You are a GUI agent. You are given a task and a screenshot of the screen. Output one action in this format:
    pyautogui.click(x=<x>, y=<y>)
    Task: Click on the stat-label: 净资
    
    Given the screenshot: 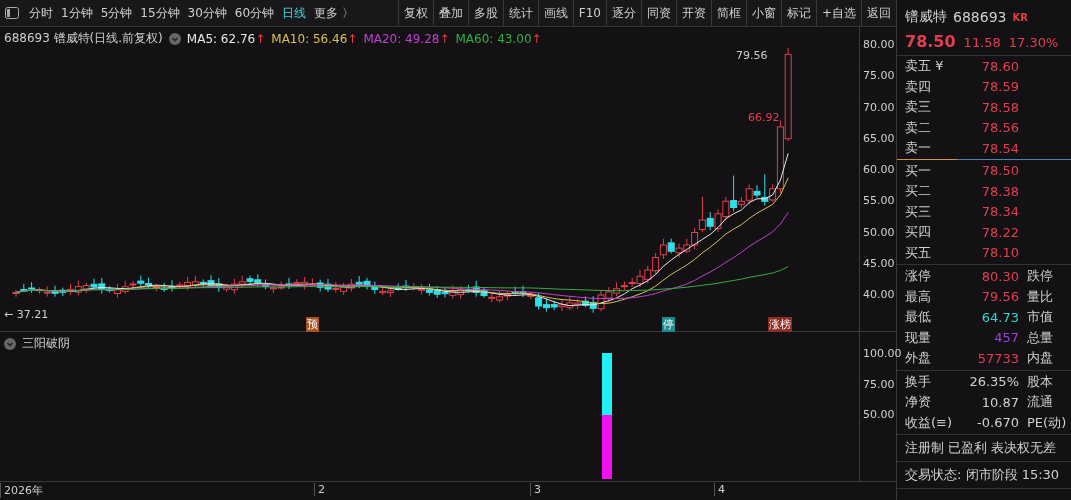 What is the action you would take?
    pyautogui.click(x=918, y=402)
    